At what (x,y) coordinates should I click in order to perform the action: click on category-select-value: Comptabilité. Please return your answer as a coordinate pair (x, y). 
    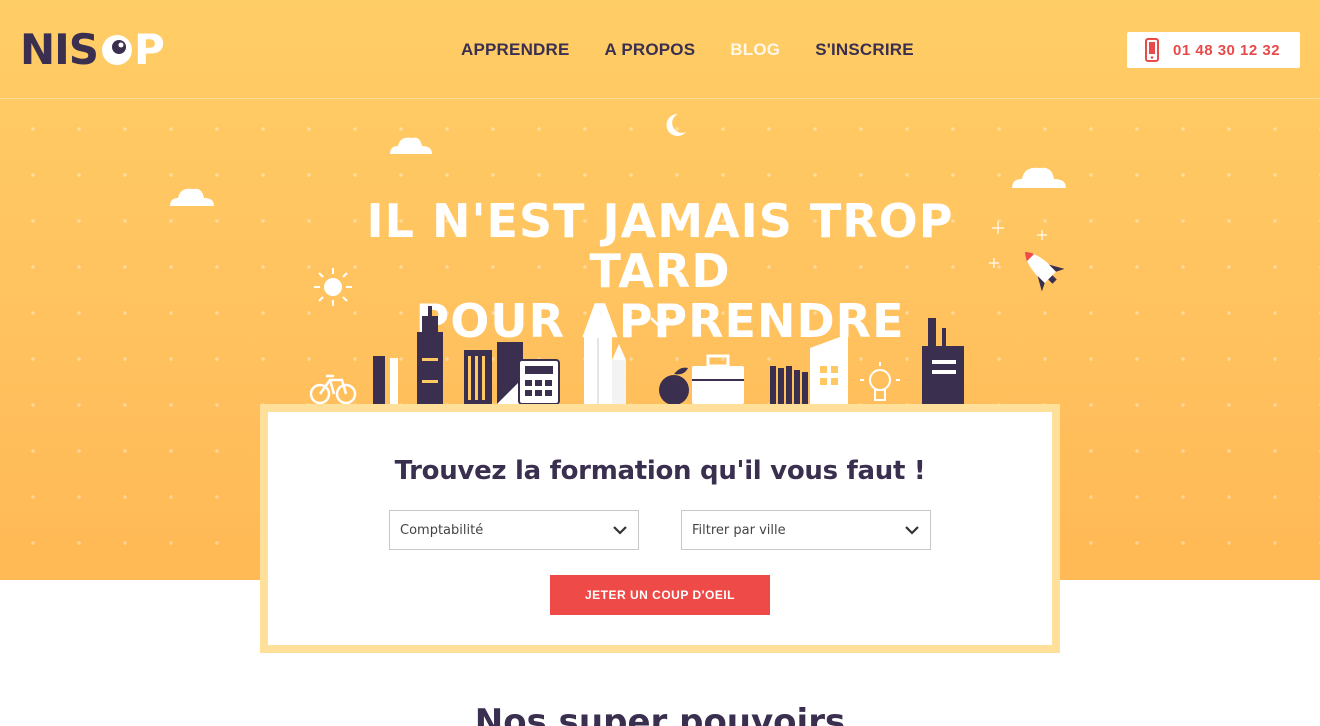
    Looking at the image, I should click on (442, 530).